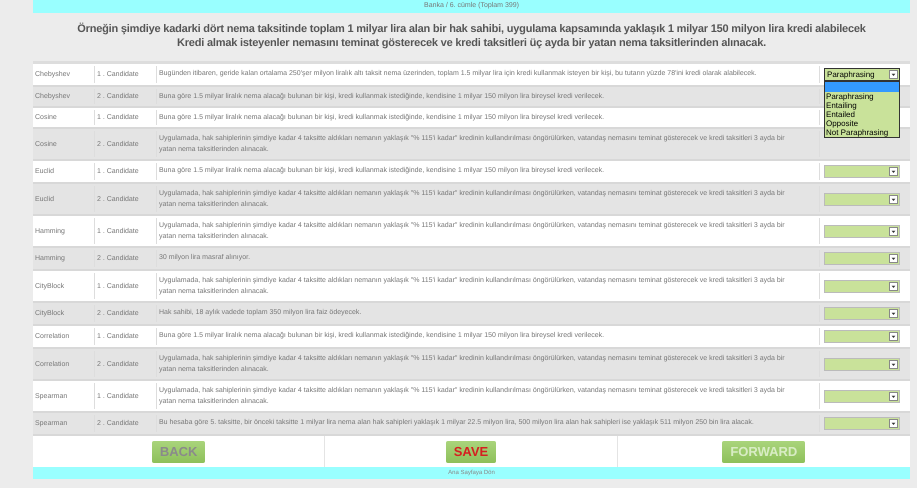 This screenshot has height=488, width=917. What do you see at coordinates (862, 123) in the screenshot?
I see `dropdown-option: Opposite` at bounding box center [862, 123].